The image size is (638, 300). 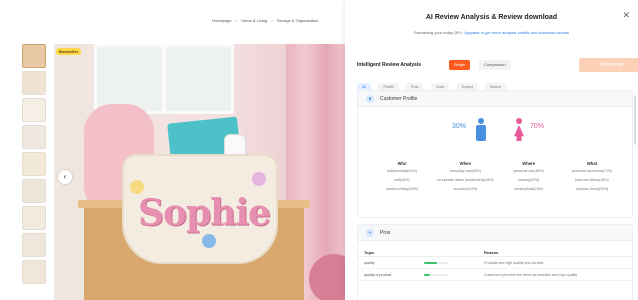 What do you see at coordinates (370, 233) in the screenshot?
I see `thumbs-up-icon: +` at bounding box center [370, 233].